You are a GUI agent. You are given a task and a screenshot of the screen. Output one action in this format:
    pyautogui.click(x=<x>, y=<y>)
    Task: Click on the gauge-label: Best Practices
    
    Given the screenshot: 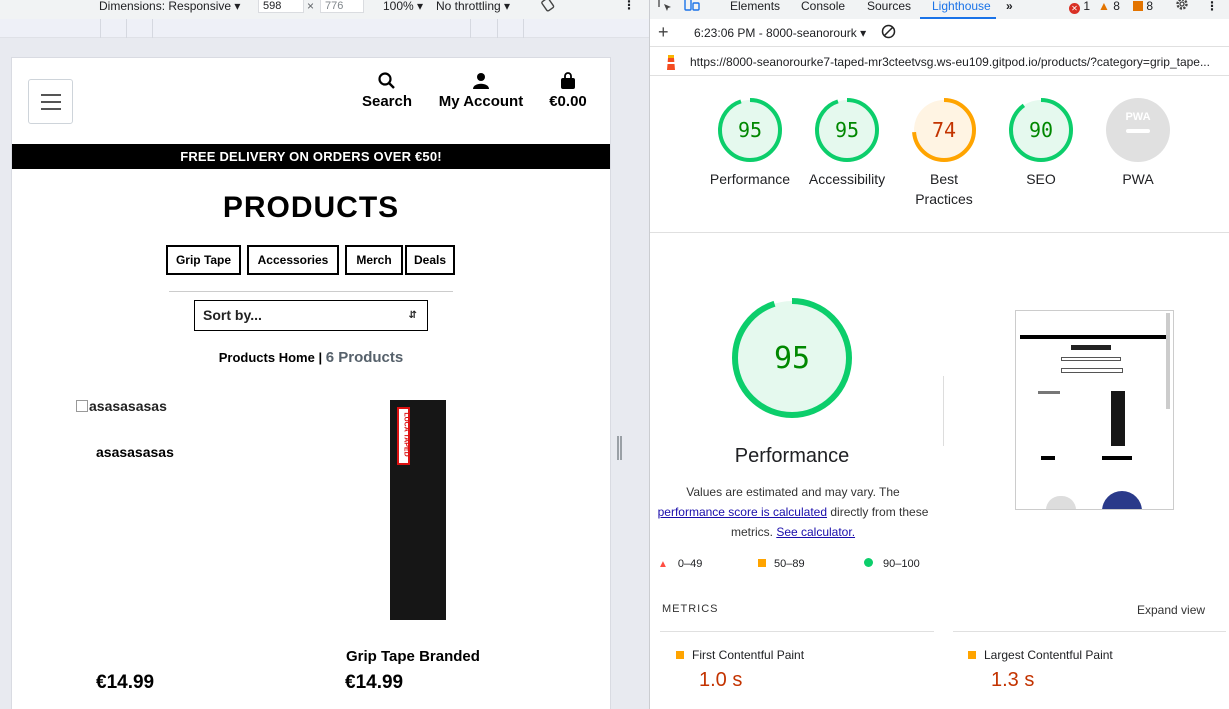 What is the action you would take?
    pyautogui.click(x=944, y=189)
    